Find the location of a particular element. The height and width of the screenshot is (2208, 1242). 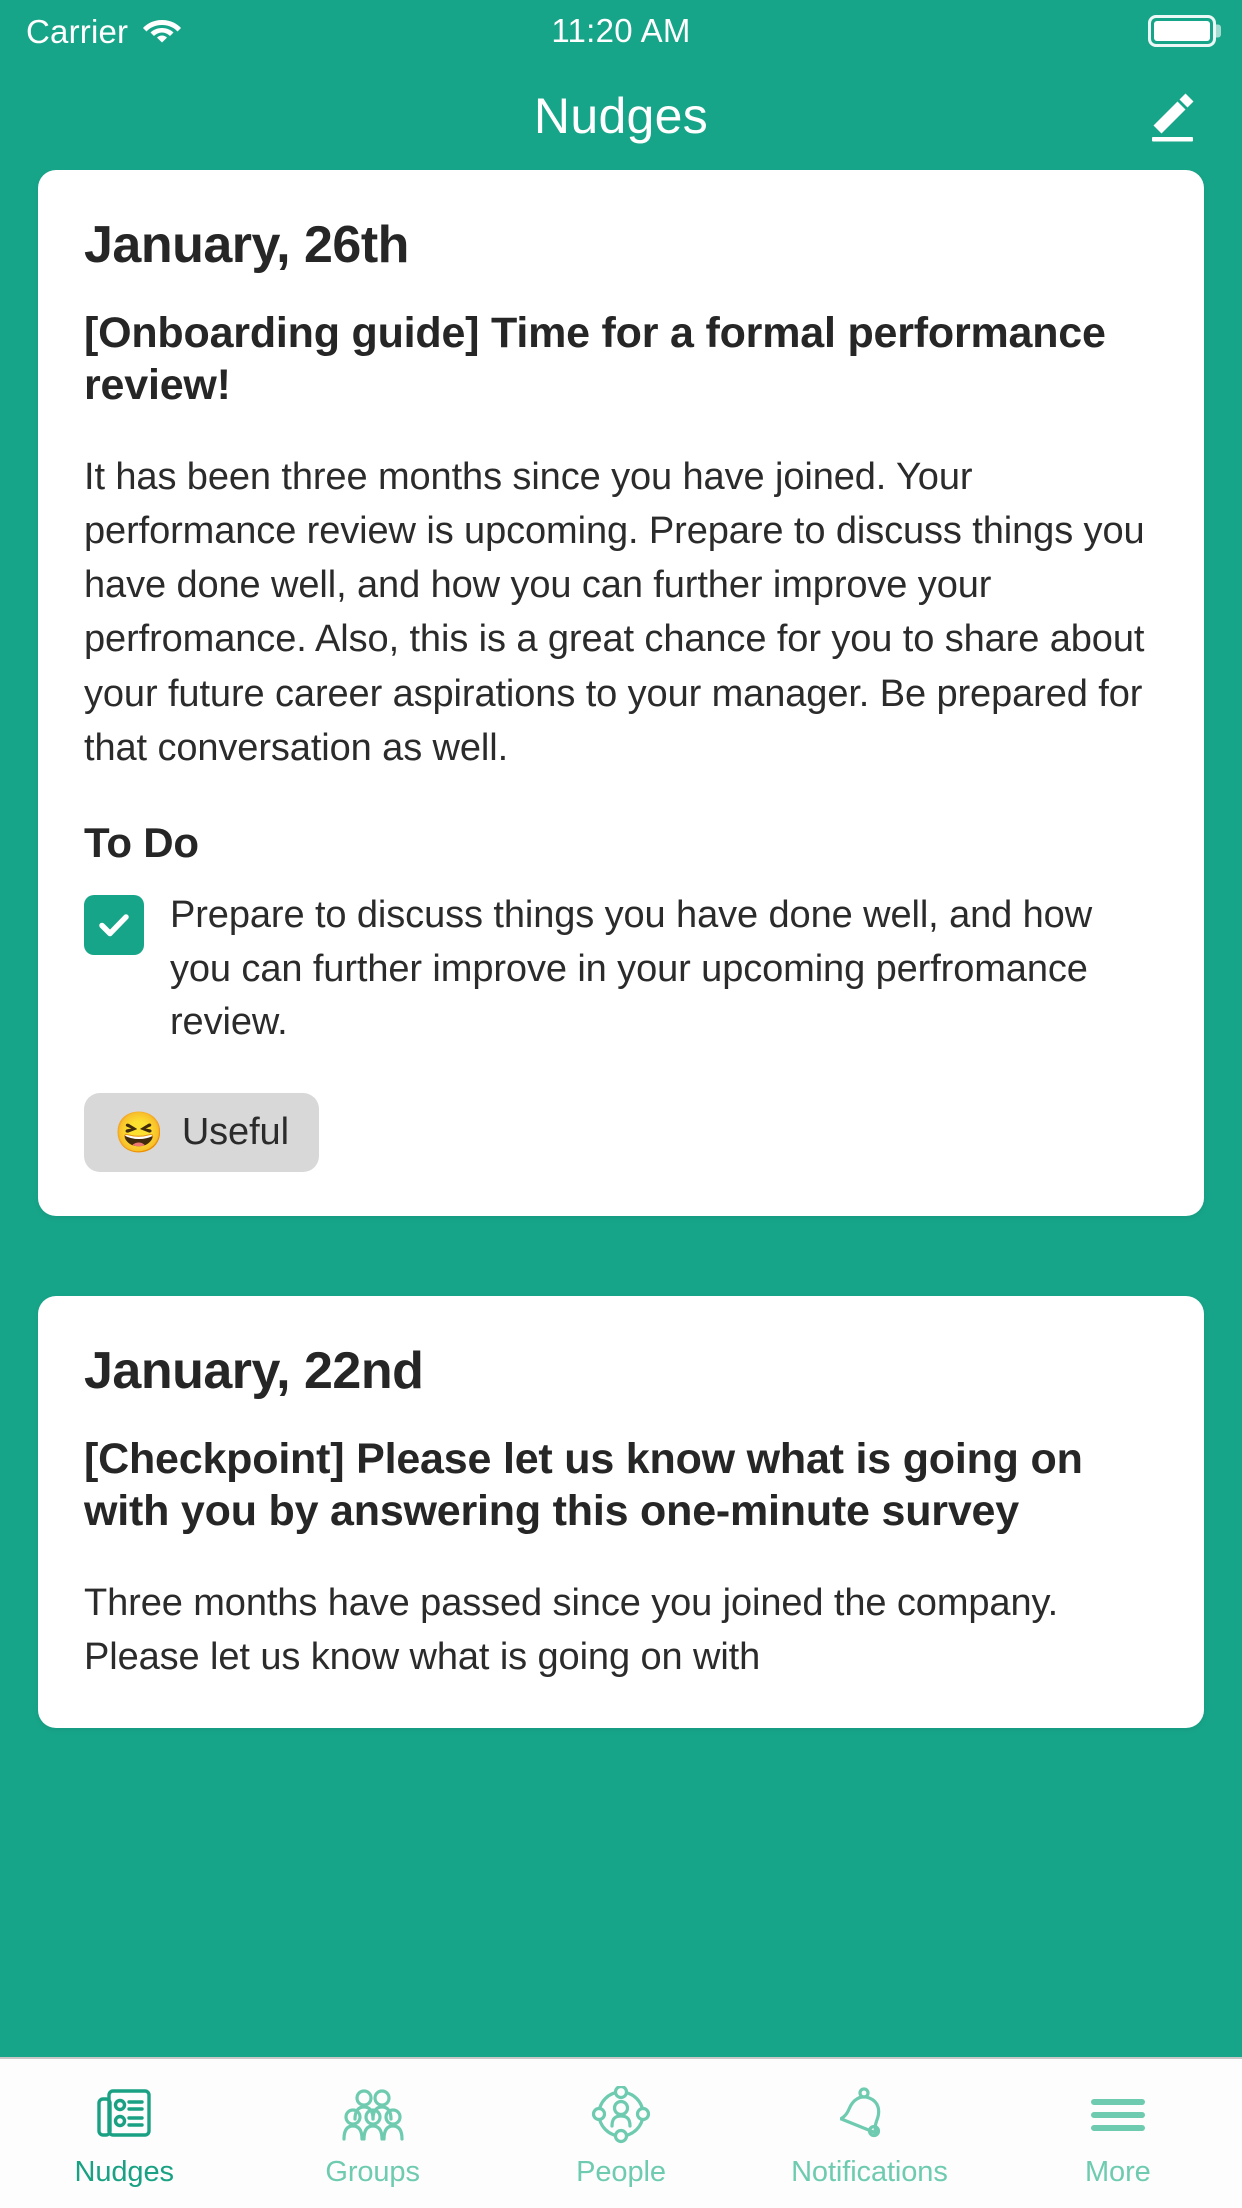

battery-full-icon is located at coordinates (1185, 31).